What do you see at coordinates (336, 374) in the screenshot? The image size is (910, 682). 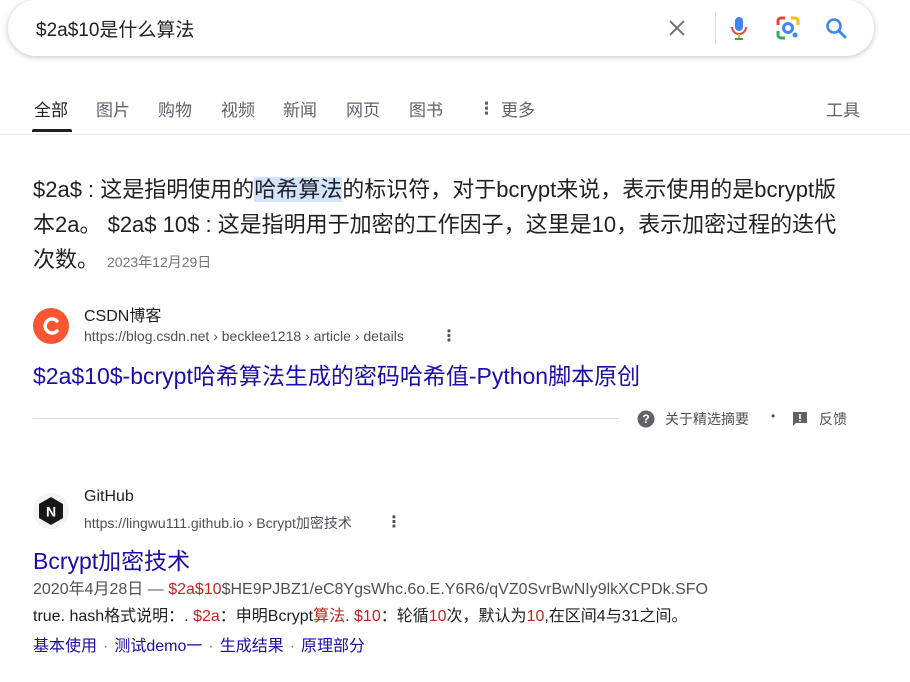 I see `csdn-result-title: $2a$10$-bcrypt哈希算法生成的密码哈希值-Python脚本原创` at bounding box center [336, 374].